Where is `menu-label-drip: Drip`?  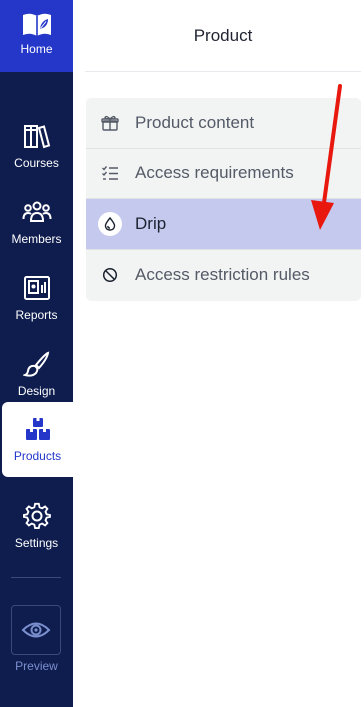 menu-label-drip: Drip is located at coordinates (151, 223).